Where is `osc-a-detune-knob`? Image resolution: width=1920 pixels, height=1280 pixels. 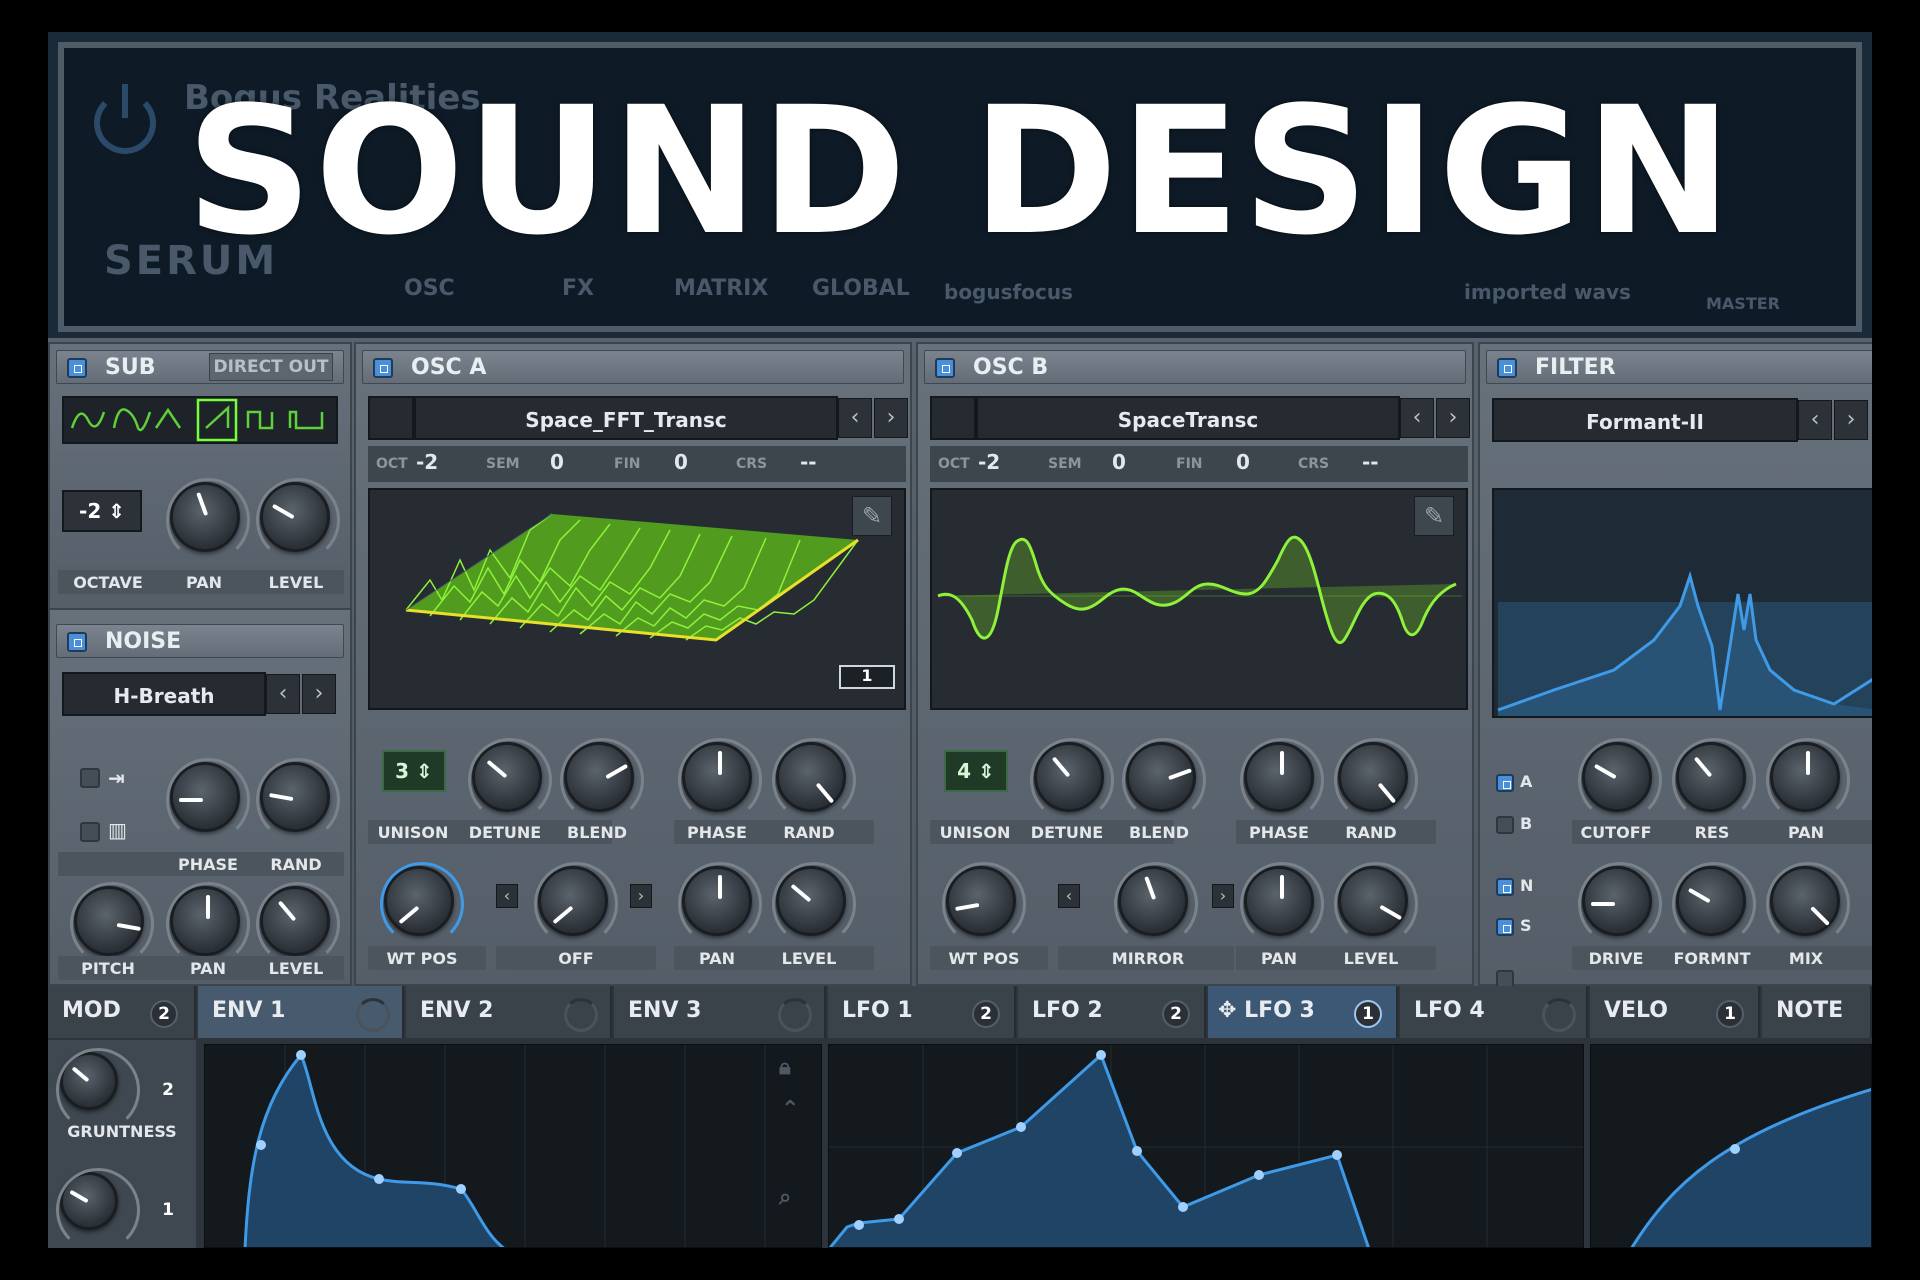 osc-a-detune-knob is located at coordinates (510, 780).